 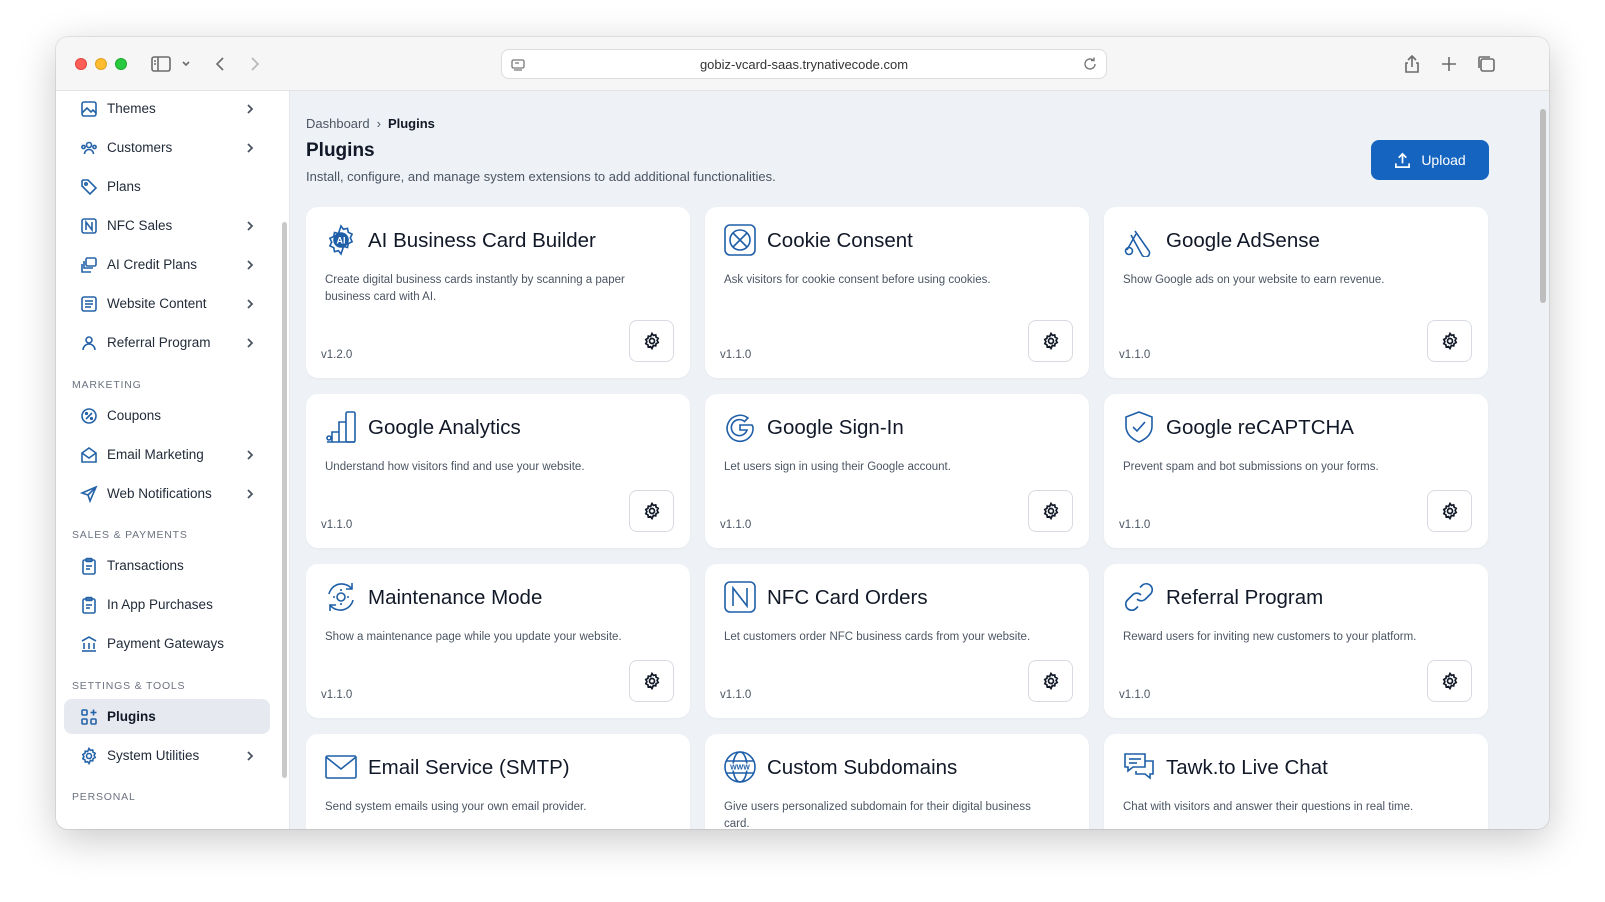 What do you see at coordinates (1139, 240) in the screenshot?
I see `adsense-icon` at bounding box center [1139, 240].